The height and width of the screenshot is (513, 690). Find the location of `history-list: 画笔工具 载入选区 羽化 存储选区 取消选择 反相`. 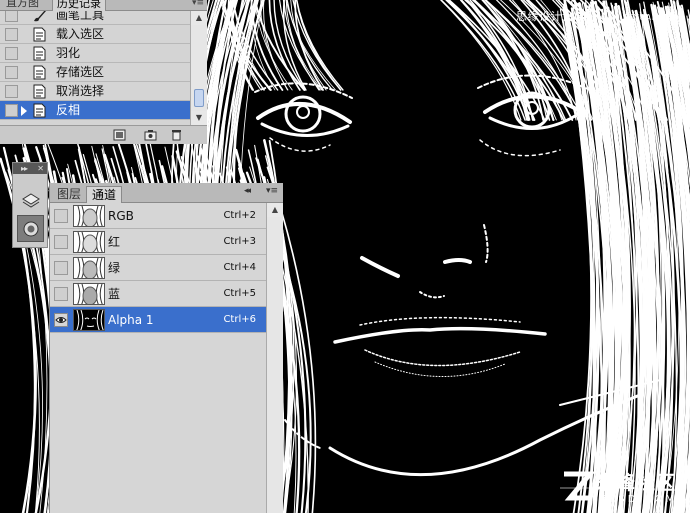

history-list: 画笔工具 载入选区 羽化 存储选区 取消选择 反相 is located at coordinates (95, 68).